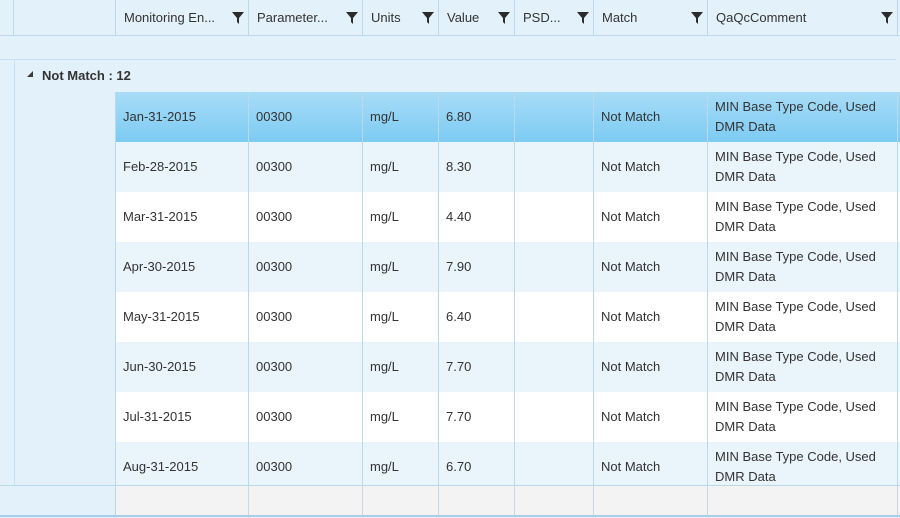  Describe the element at coordinates (182, 267) in the screenshot. I see `cell-date: Apr-30-2015` at that location.